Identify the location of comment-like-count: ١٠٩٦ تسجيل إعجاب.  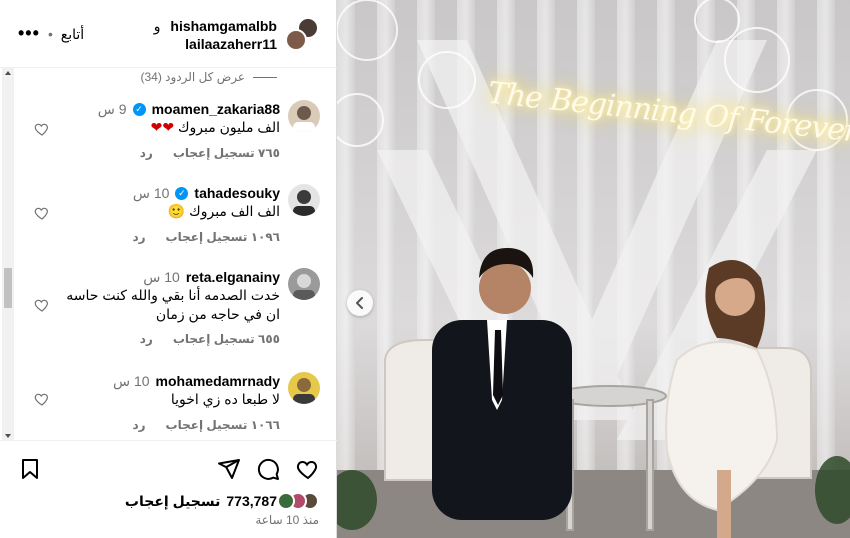
(223, 237).